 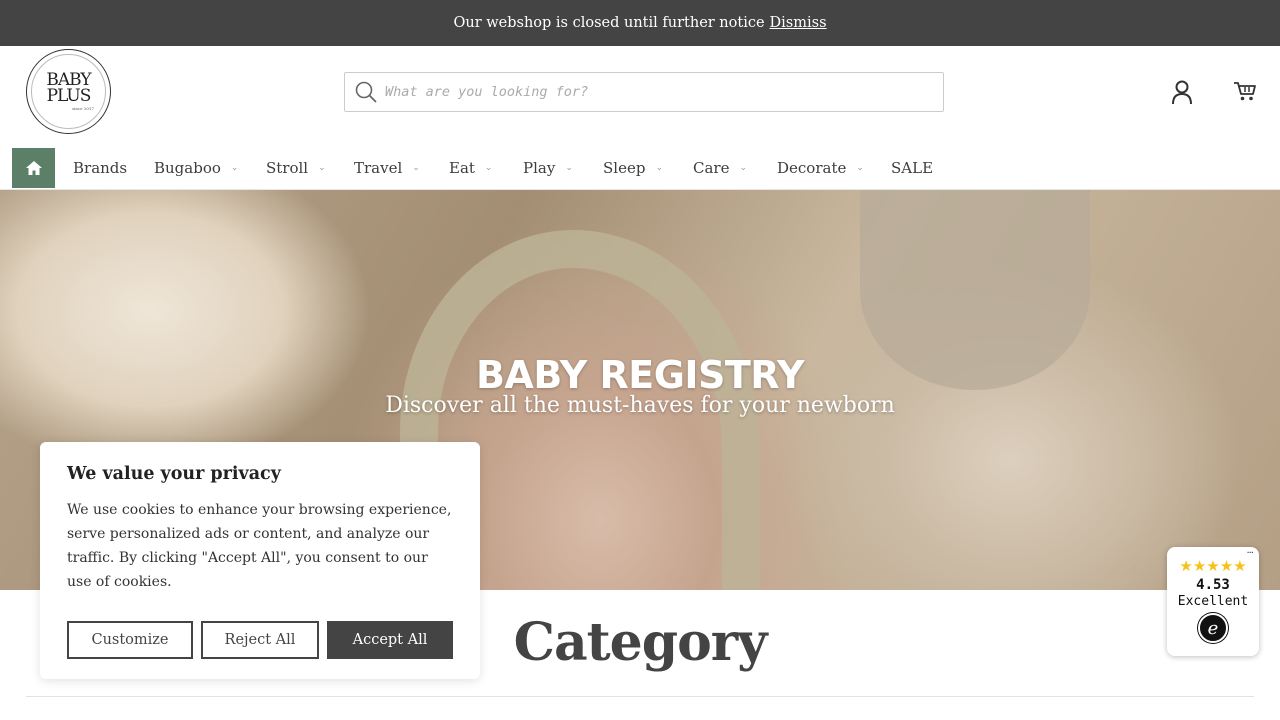 I want to click on accept-all-button: Accept All, so click(x=390, y=640).